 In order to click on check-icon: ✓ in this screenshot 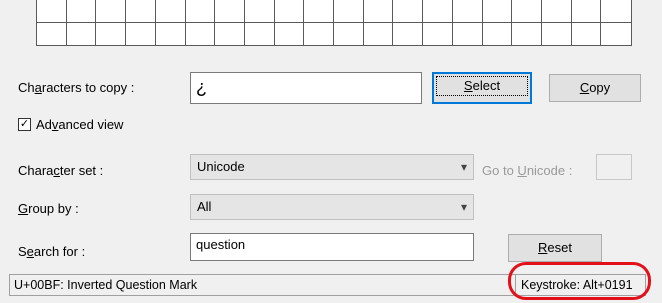, I will do `click(24, 124)`.